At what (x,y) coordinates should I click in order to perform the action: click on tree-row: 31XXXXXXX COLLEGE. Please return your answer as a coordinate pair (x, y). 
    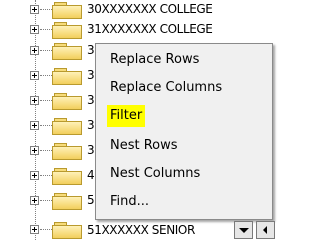
    Looking at the image, I should click on (137, 30).